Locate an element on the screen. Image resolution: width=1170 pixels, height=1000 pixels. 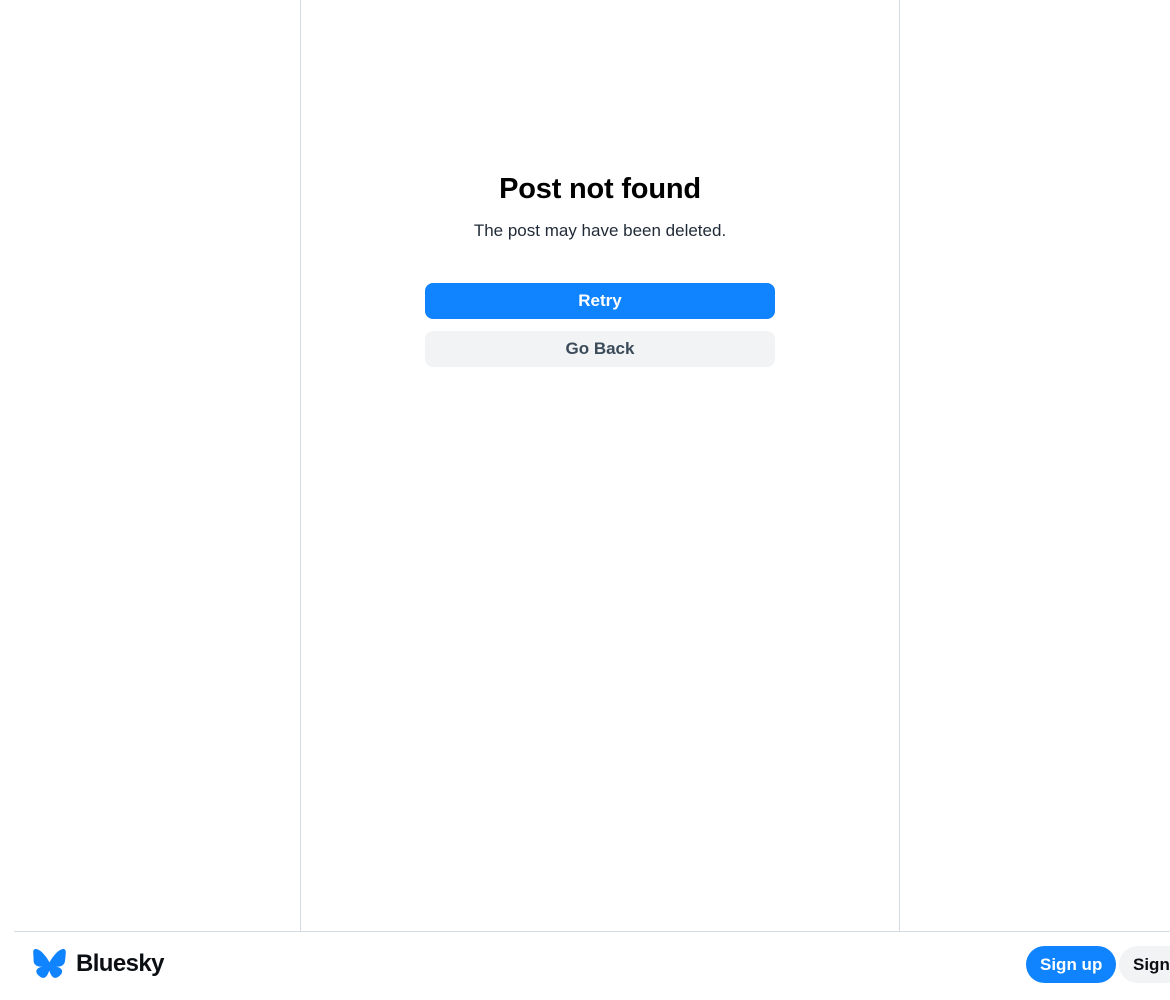
error-title: Post not found is located at coordinates (600, 189).